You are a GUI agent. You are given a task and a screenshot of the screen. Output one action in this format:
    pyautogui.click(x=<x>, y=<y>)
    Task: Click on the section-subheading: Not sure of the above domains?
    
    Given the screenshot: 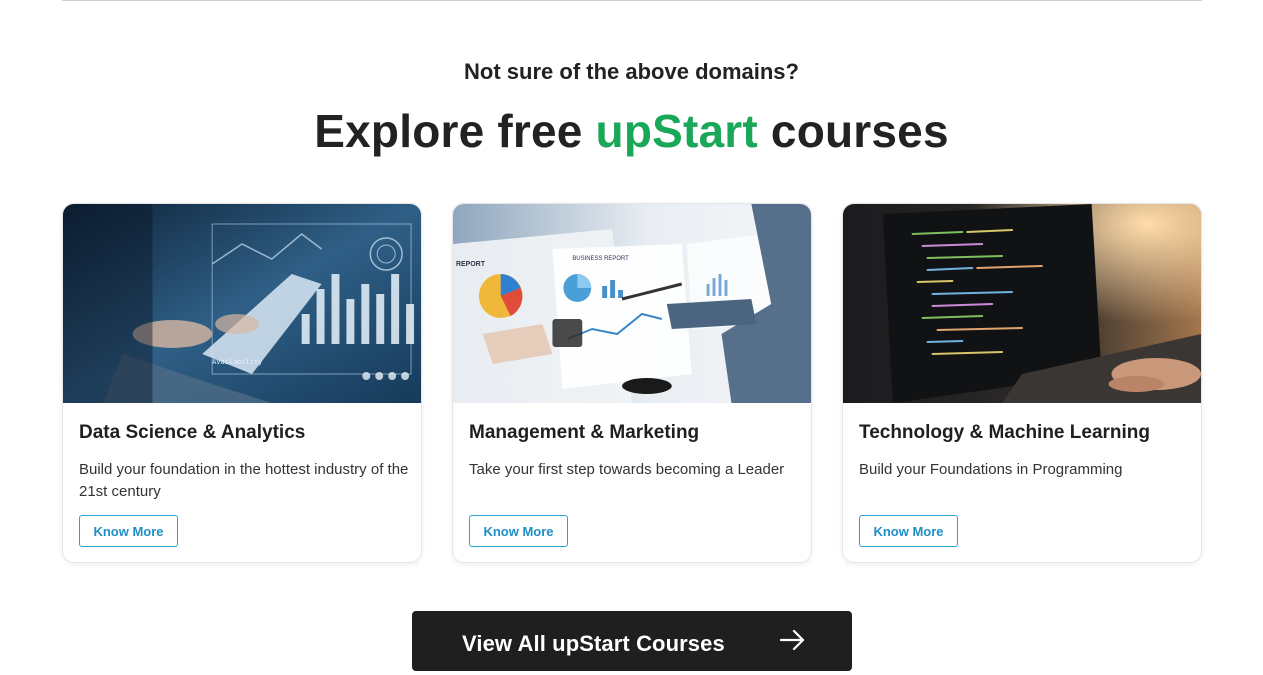 What is the action you would take?
    pyautogui.click(x=631, y=71)
    